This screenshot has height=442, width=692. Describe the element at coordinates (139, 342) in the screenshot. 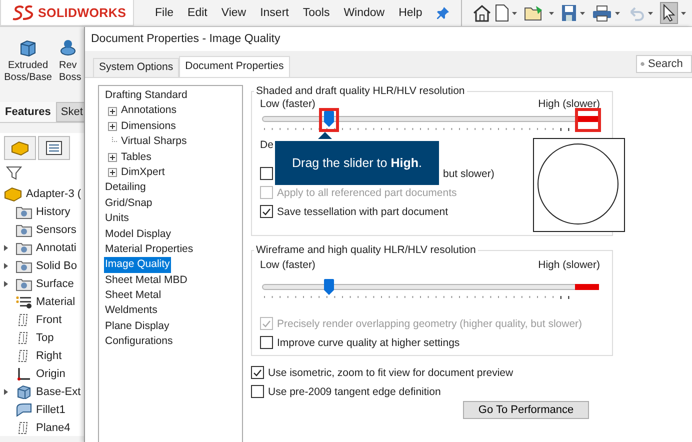

I see `category-item: Configurations` at that location.